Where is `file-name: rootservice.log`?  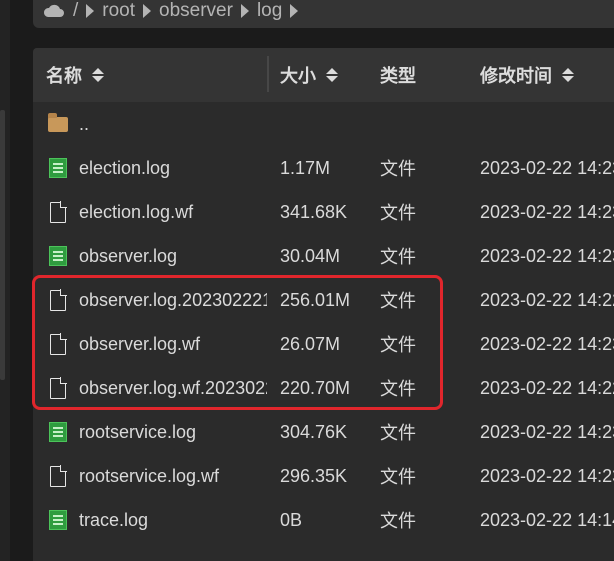
file-name: rootservice.log is located at coordinates (138, 431).